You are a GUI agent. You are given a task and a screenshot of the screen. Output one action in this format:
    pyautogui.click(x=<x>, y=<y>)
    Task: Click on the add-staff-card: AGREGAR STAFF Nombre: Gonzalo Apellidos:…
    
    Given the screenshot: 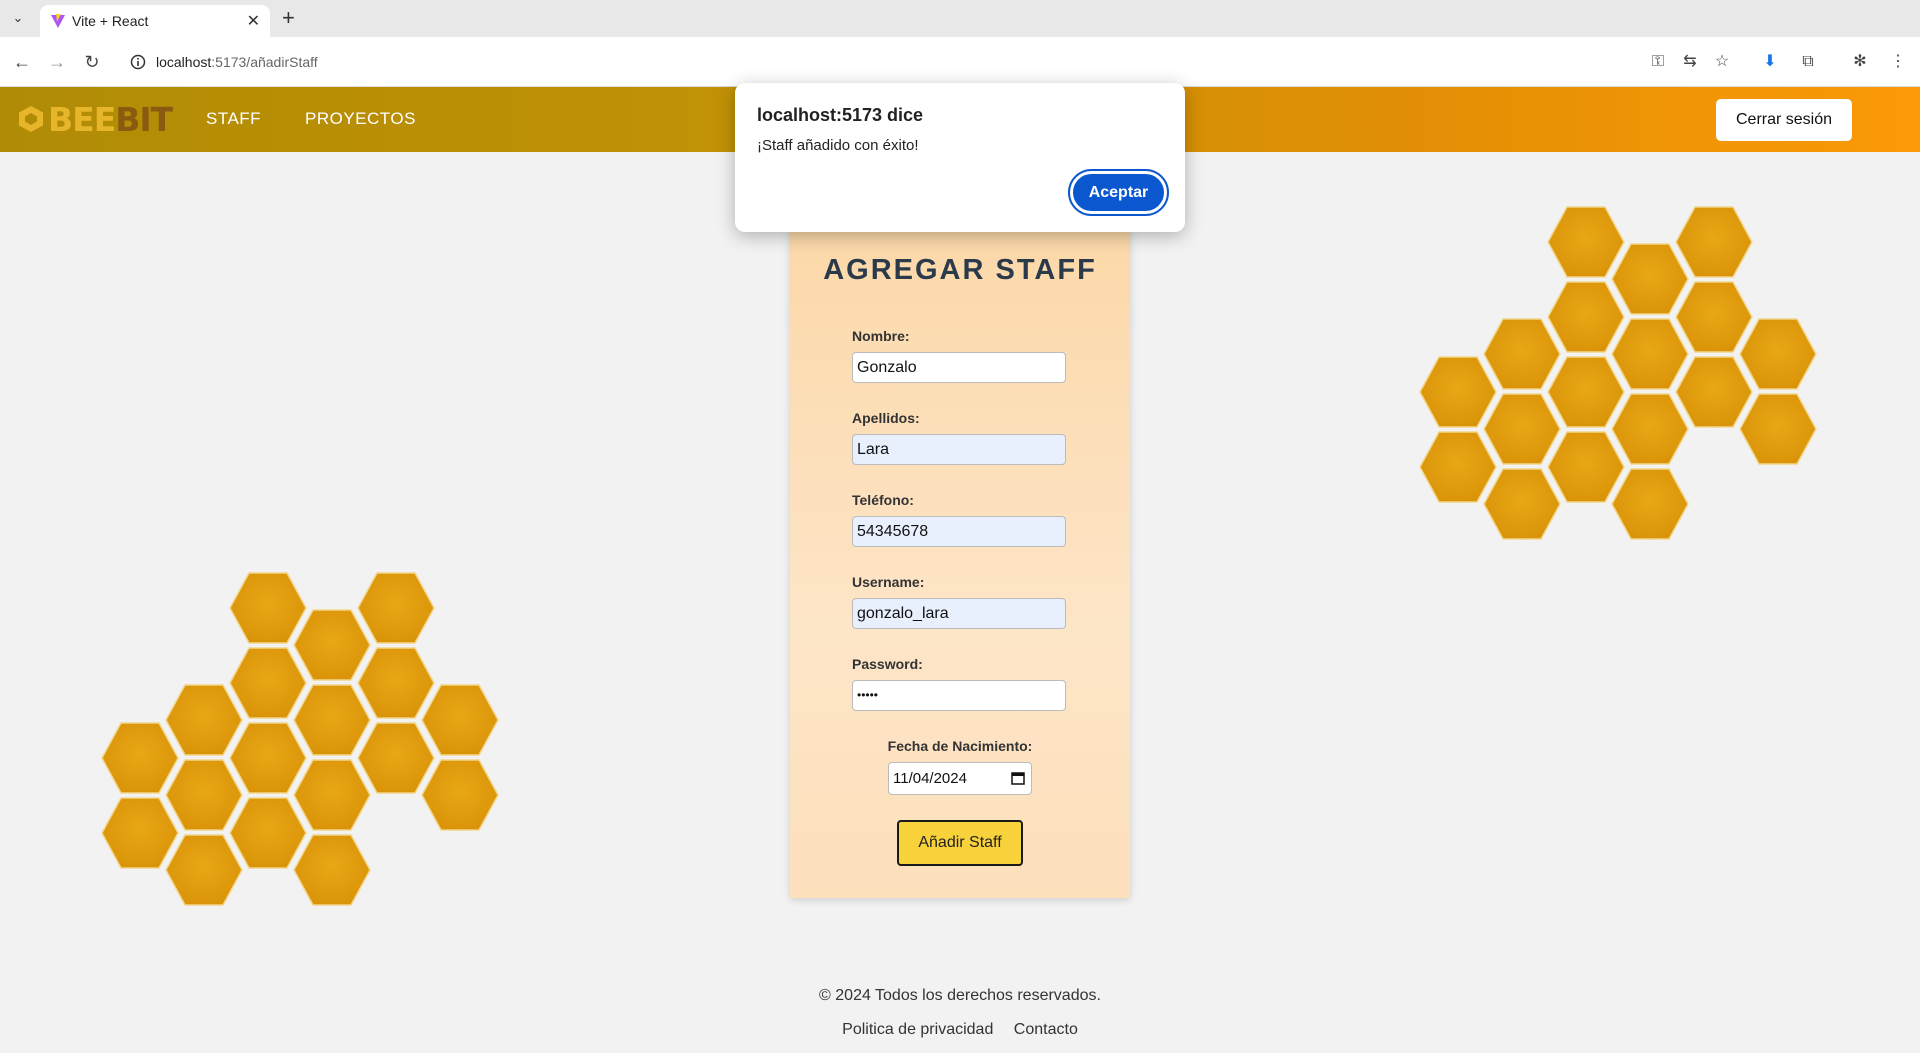 What is the action you would take?
    pyautogui.click(x=960, y=560)
    